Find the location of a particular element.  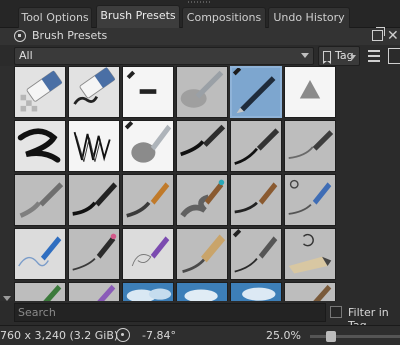

pen-thick-icon is located at coordinates (202, 146).